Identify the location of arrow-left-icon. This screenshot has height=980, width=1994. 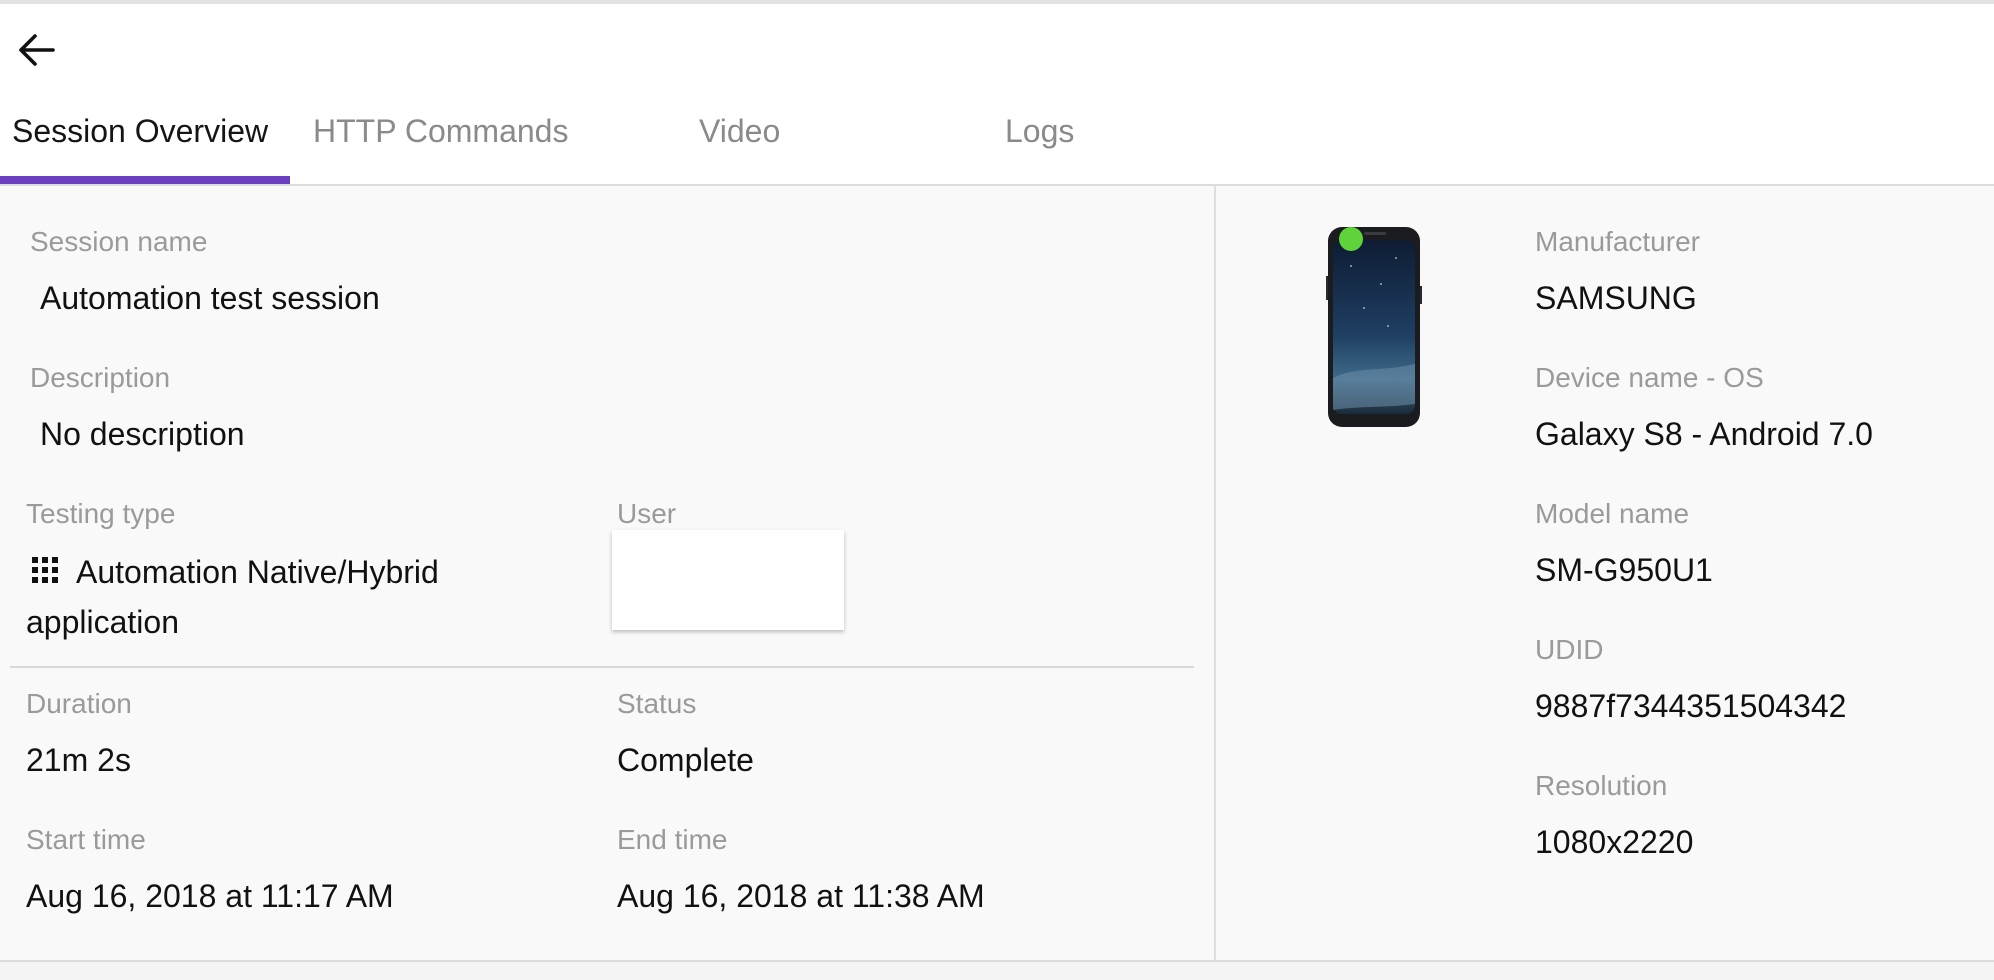
(37, 50).